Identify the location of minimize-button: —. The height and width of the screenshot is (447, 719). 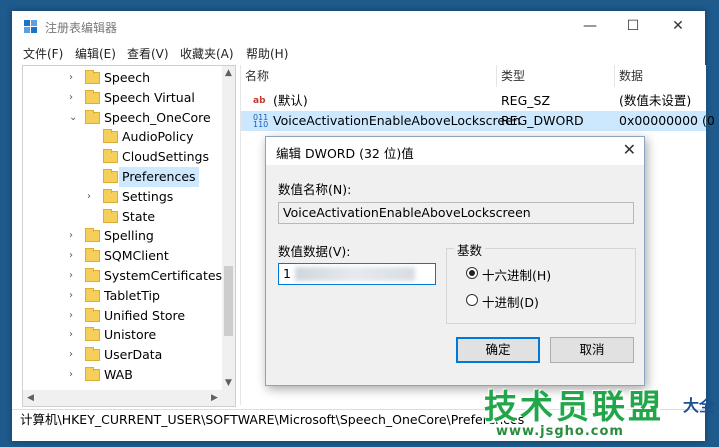
(590, 26).